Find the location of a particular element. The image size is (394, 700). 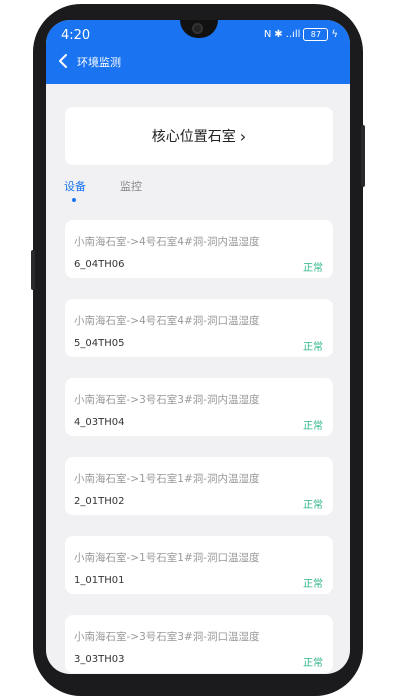

device-name: 小南海石室->1号石室1#洞-洞口温湿度 is located at coordinates (167, 558).